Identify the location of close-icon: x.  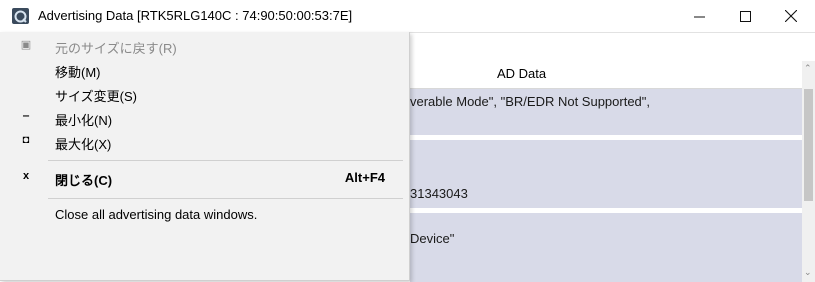
(26, 176).